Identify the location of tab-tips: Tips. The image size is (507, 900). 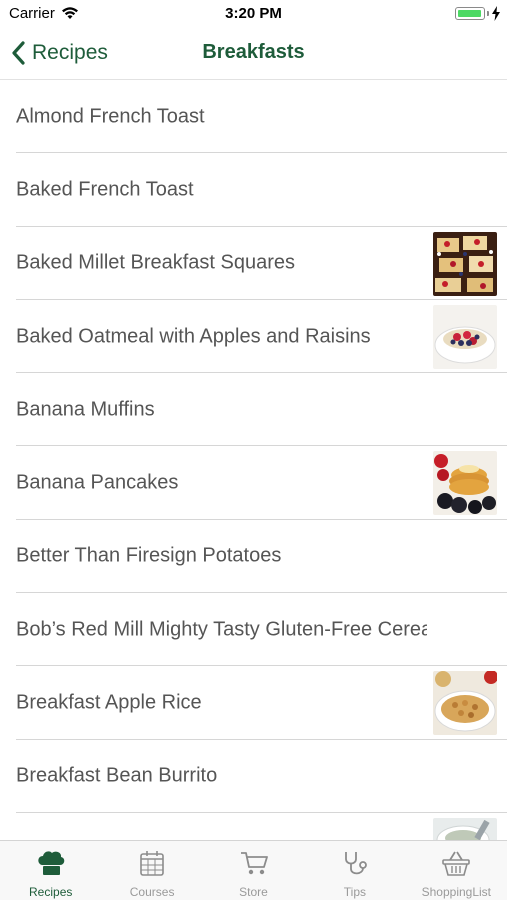
(354, 870).